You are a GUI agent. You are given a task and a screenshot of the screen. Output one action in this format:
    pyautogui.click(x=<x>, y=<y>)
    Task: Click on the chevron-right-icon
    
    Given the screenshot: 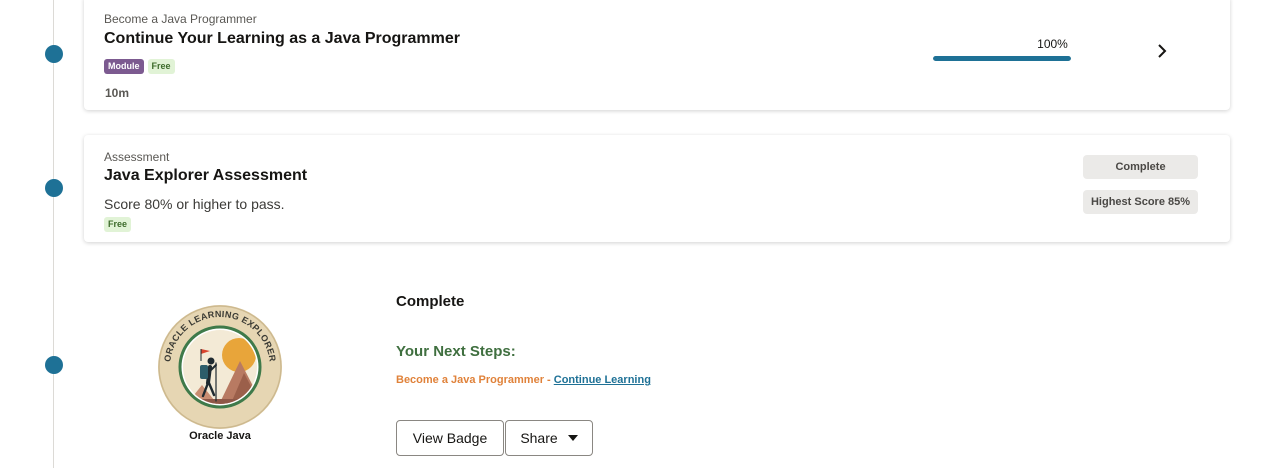 What is the action you would take?
    pyautogui.click(x=1162, y=51)
    